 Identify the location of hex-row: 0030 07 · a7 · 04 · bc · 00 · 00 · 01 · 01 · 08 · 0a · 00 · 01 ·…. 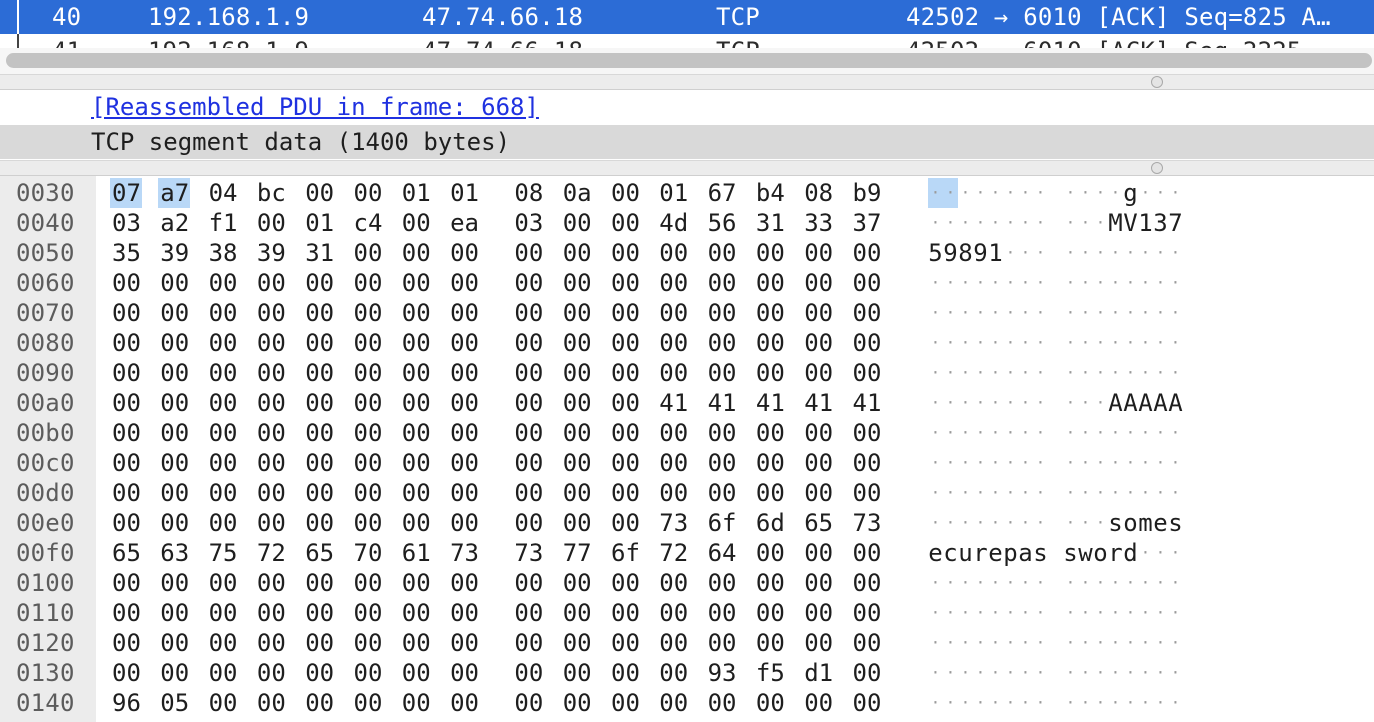
(687, 193).